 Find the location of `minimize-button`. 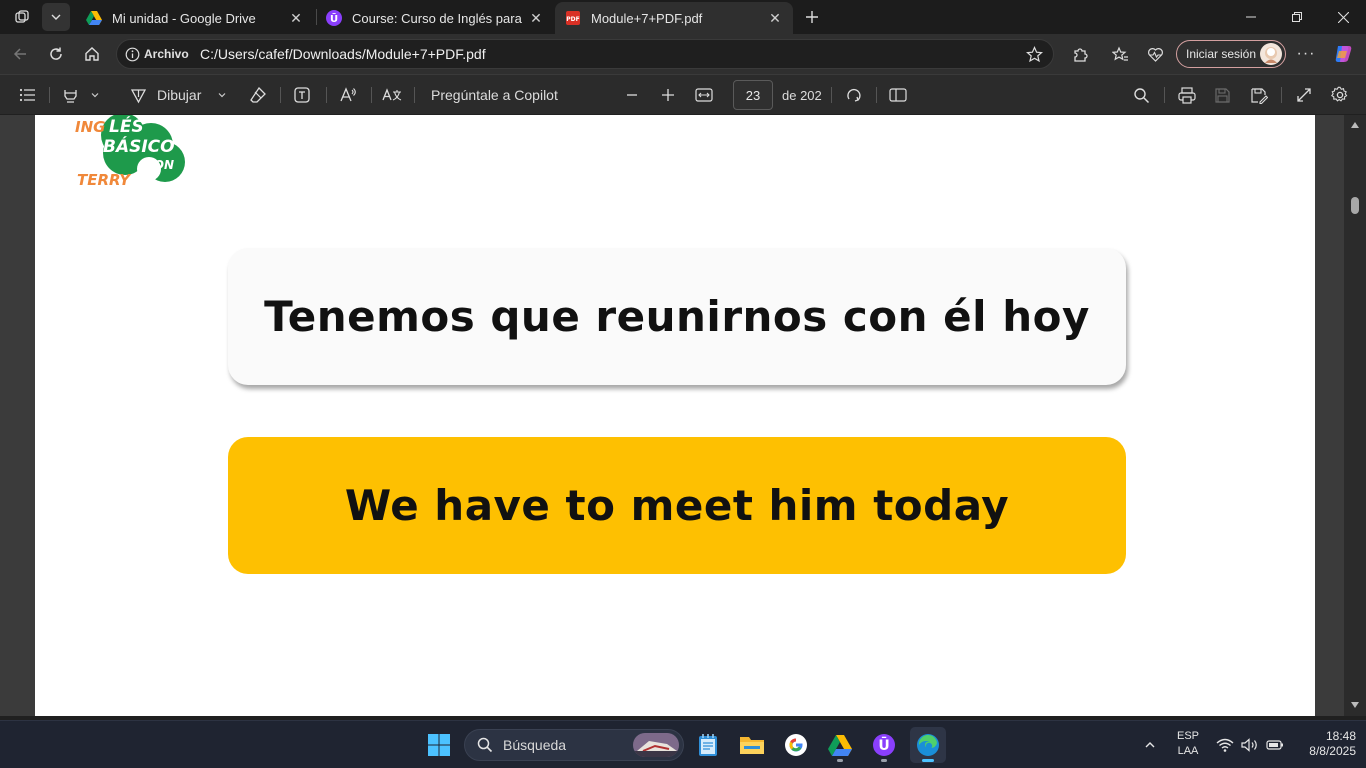

minimize-button is located at coordinates (1251, 17).